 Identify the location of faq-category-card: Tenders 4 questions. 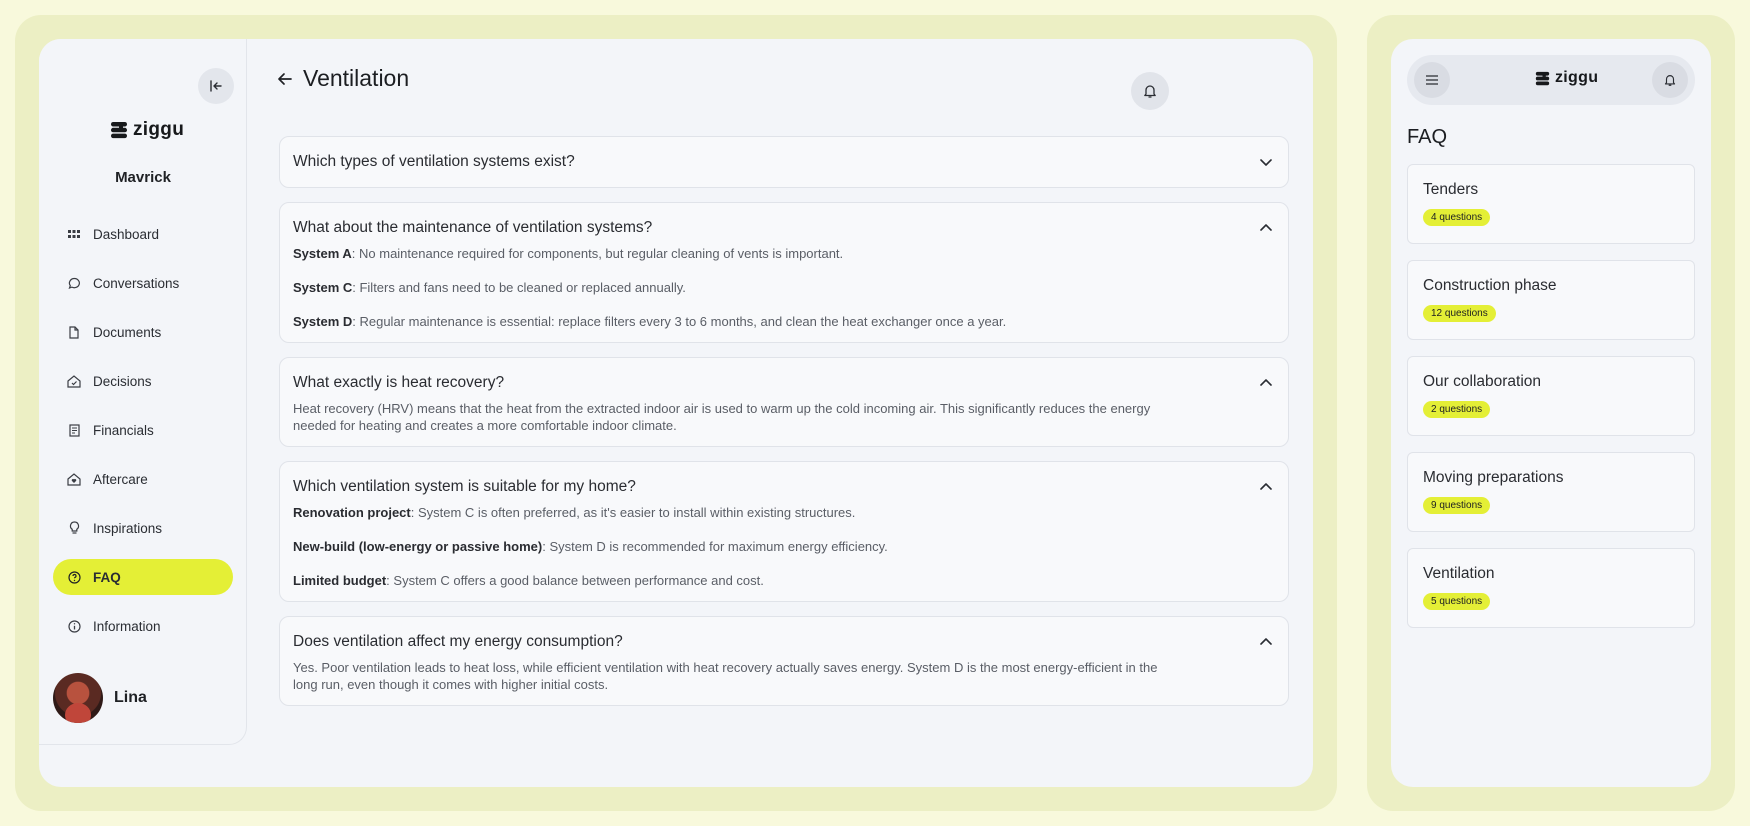
(1551, 204).